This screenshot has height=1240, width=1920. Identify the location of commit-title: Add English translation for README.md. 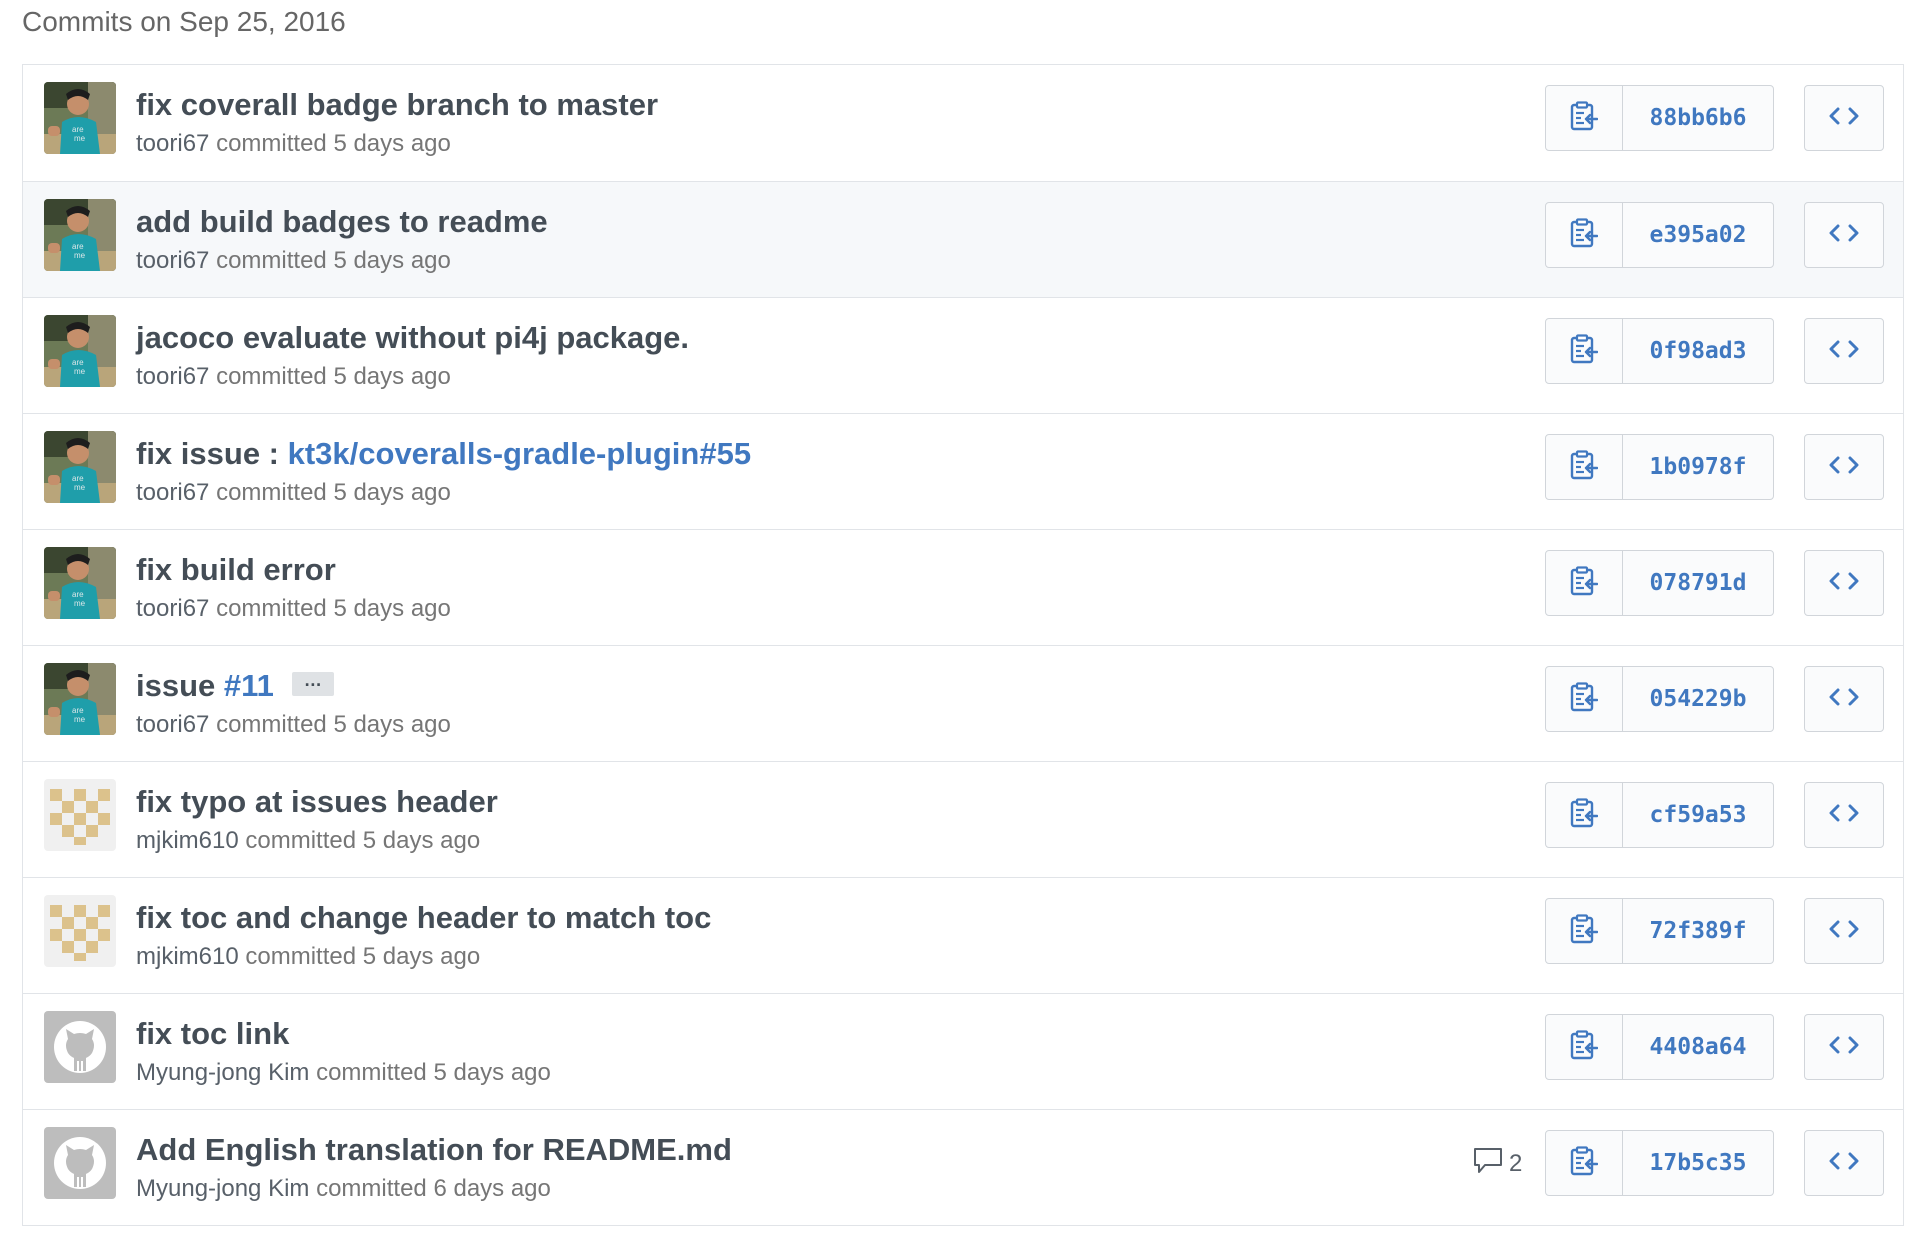
(434, 1150).